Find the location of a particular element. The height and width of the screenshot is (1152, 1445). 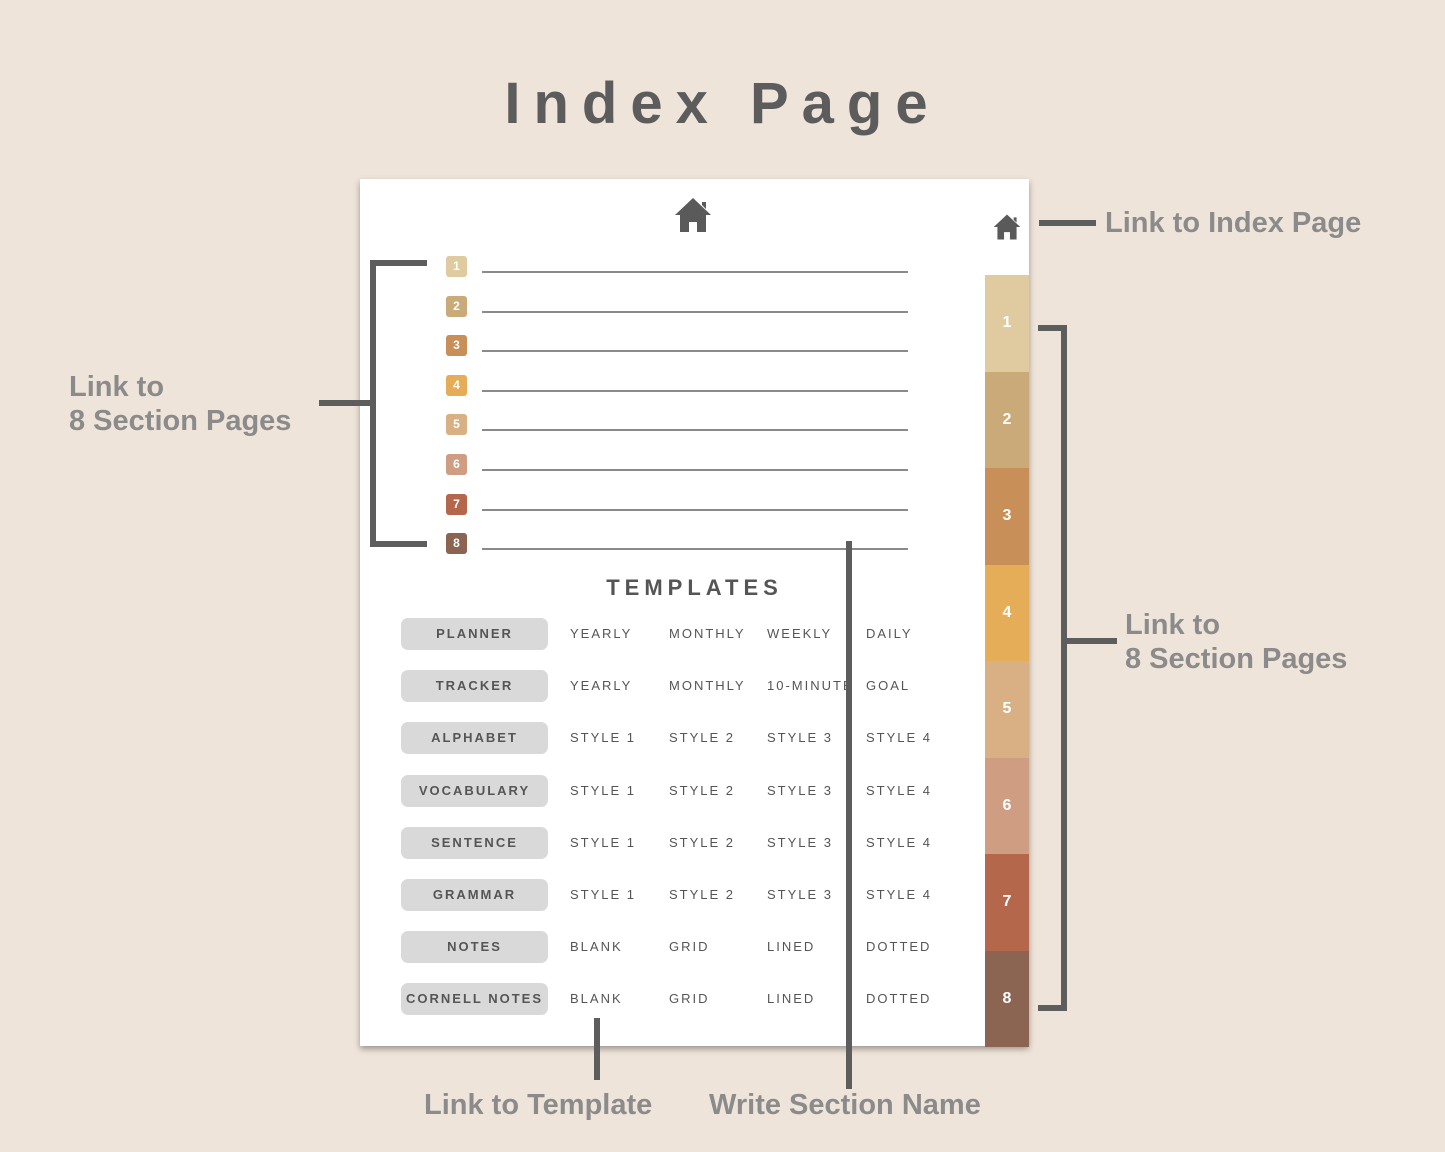

template-row: VOCABULARY STYLE 1 STYLE 2 STYLE 3 STYLE 4 is located at coordinates (681, 791).